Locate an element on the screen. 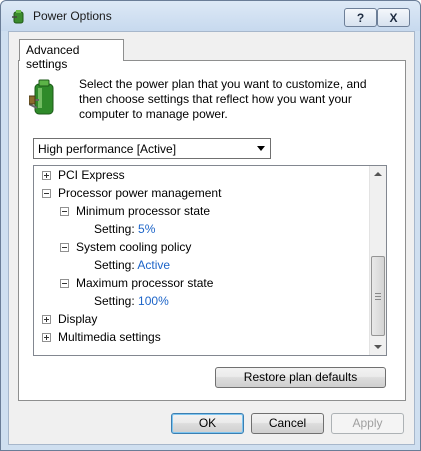 The image size is (421, 451). help-button: ? is located at coordinates (360, 17).